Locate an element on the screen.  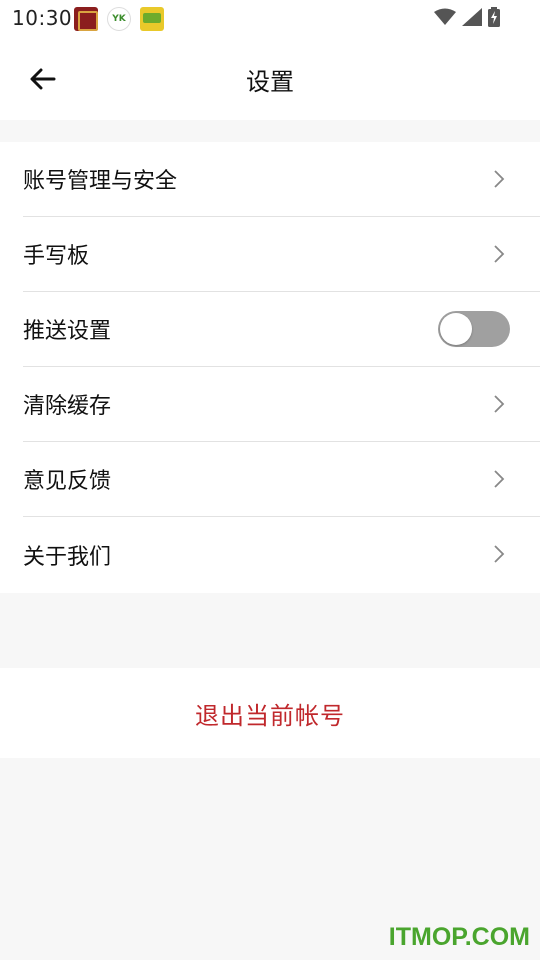
menu-item-push-settings: 推送设置 is located at coordinates (281, 329).